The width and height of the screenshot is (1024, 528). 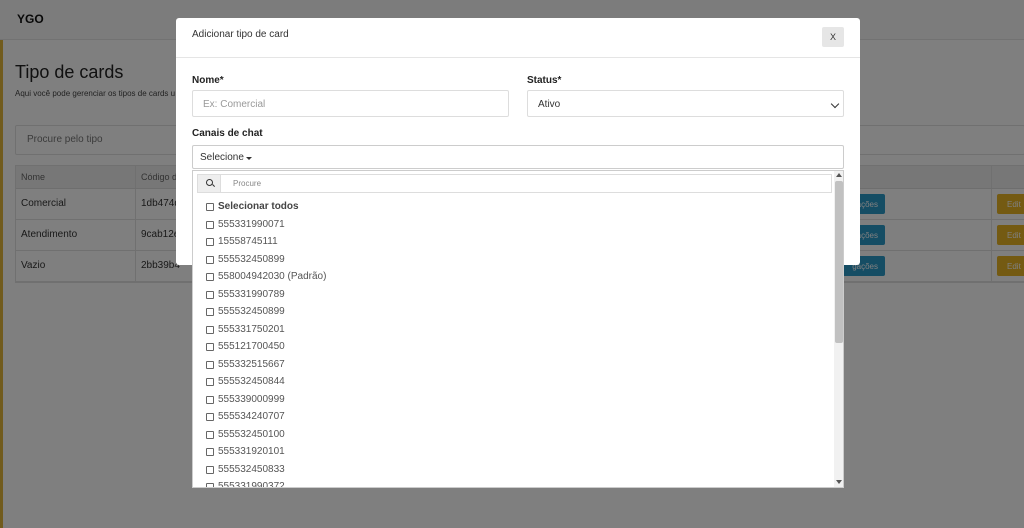 I want to click on option-label: Selecionar todos, so click(x=258, y=206).